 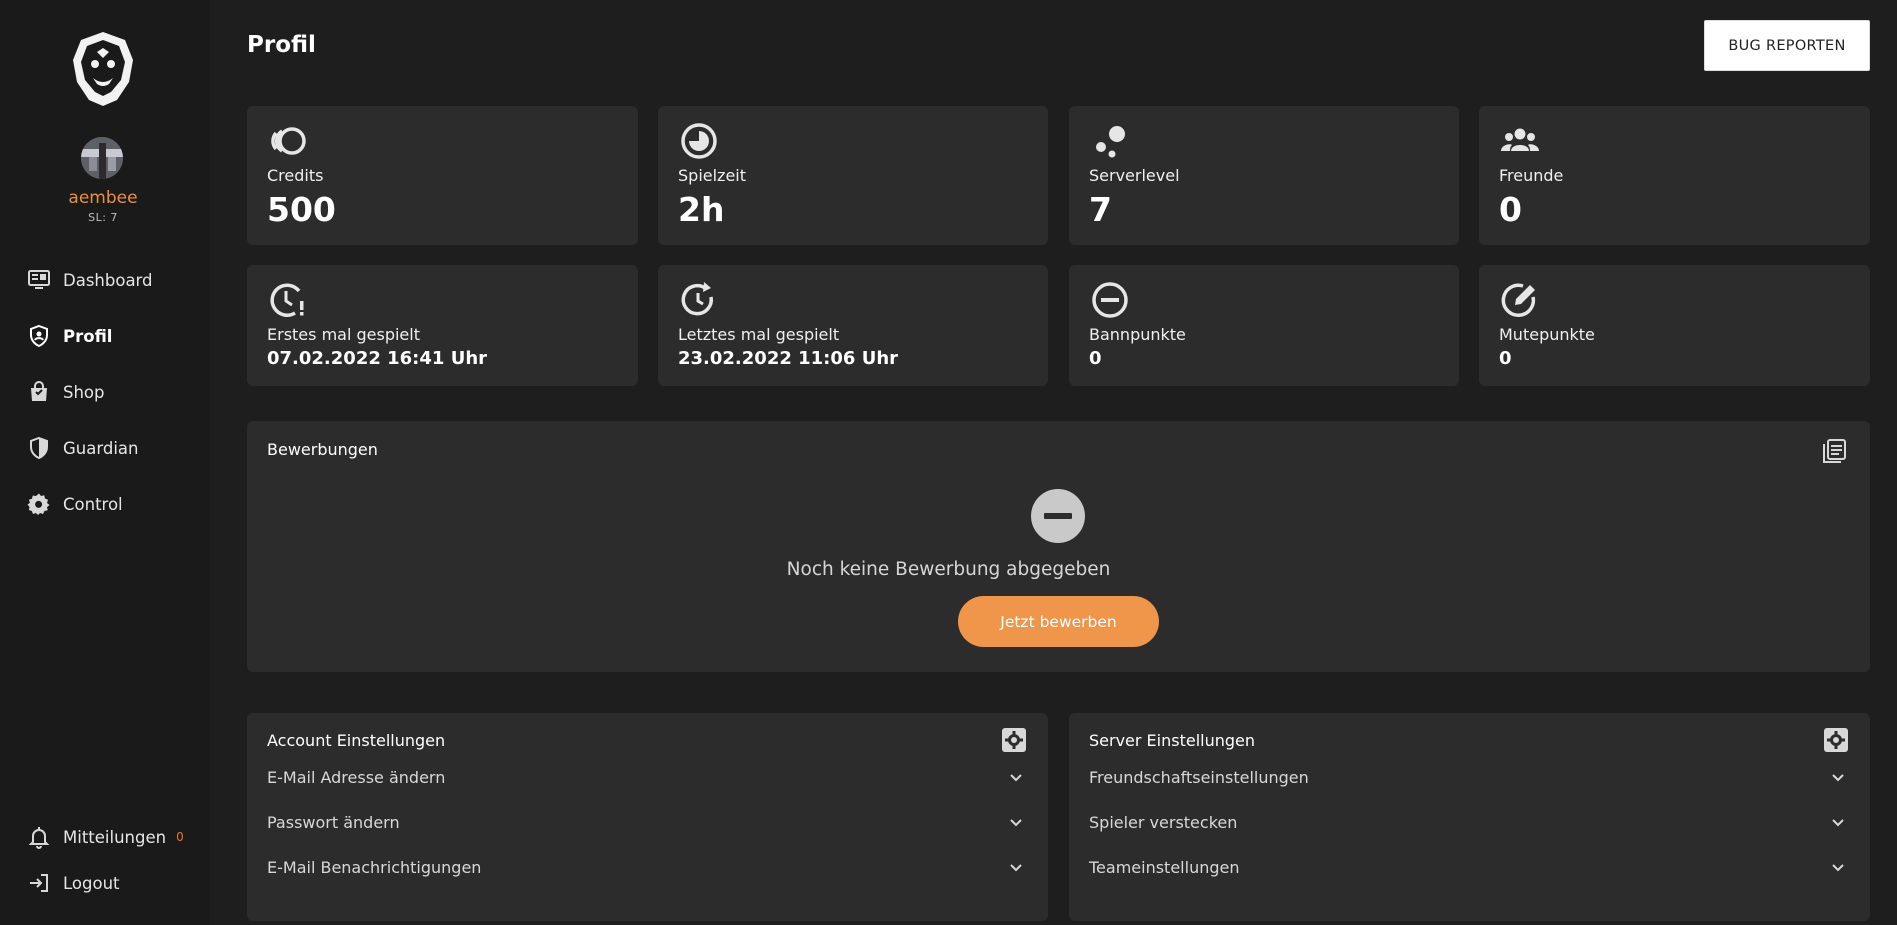 What do you see at coordinates (93, 504) in the screenshot?
I see `nav-label-control: Control` at bounding box center [93, 504].